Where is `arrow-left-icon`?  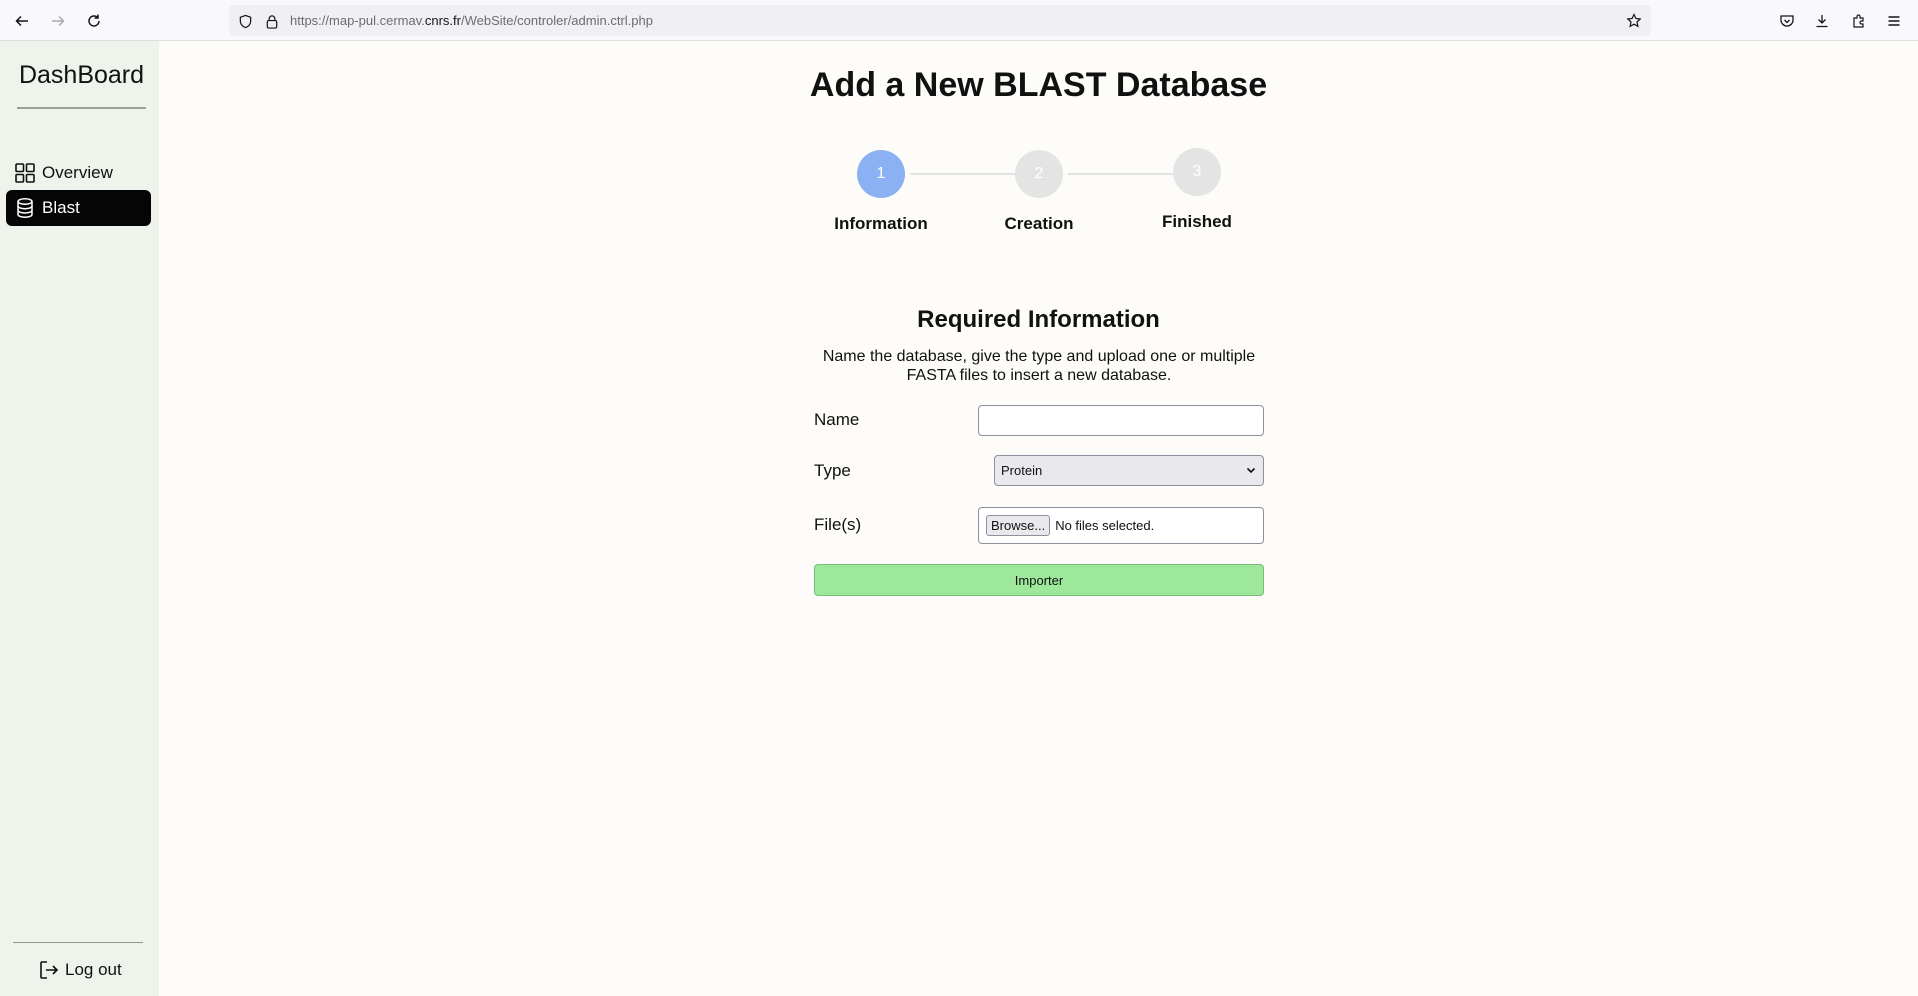 arrow-left-icon is located at coordinates (21, 21).